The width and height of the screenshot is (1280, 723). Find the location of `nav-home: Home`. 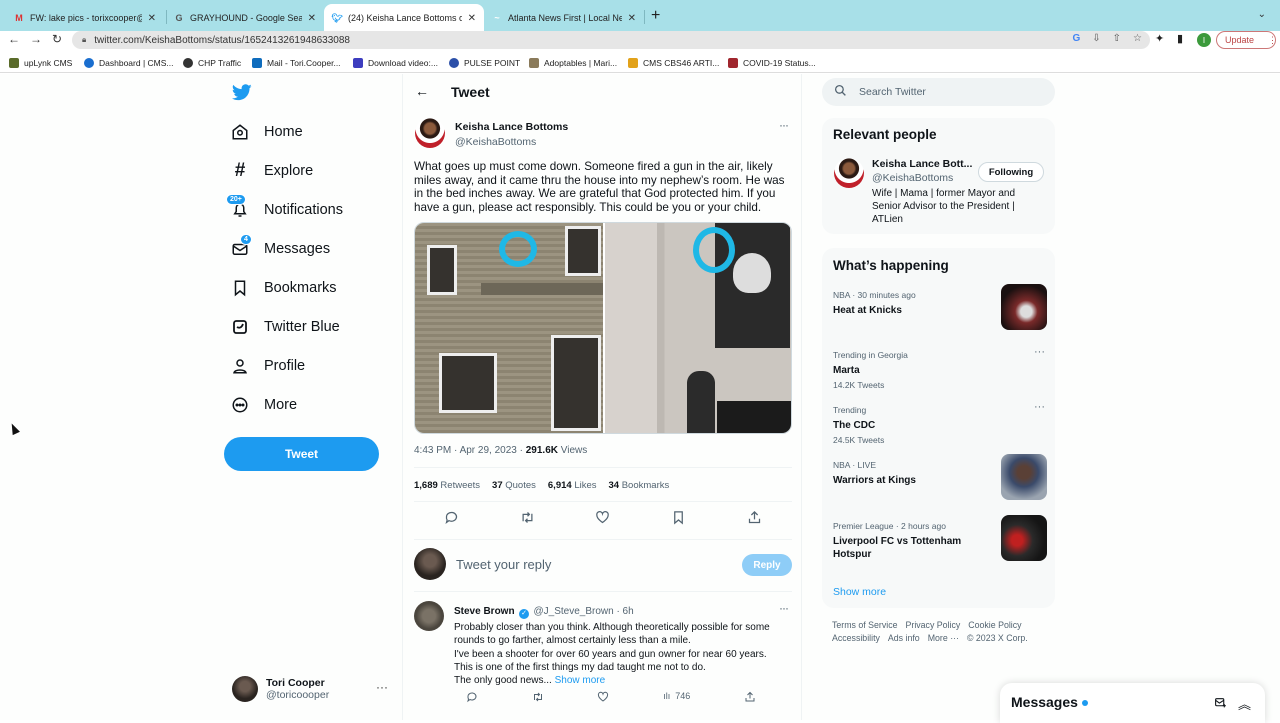

nav-home: Home is located at coordinates (266, 132).